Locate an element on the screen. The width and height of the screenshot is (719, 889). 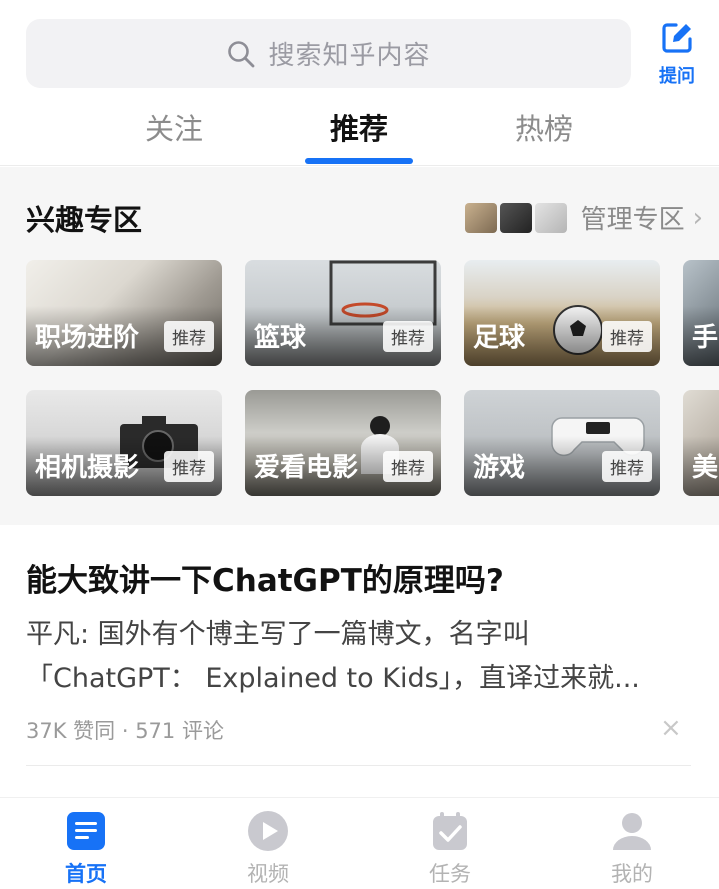
tab-hot: 热榜 is located at coordinates (544, 127).